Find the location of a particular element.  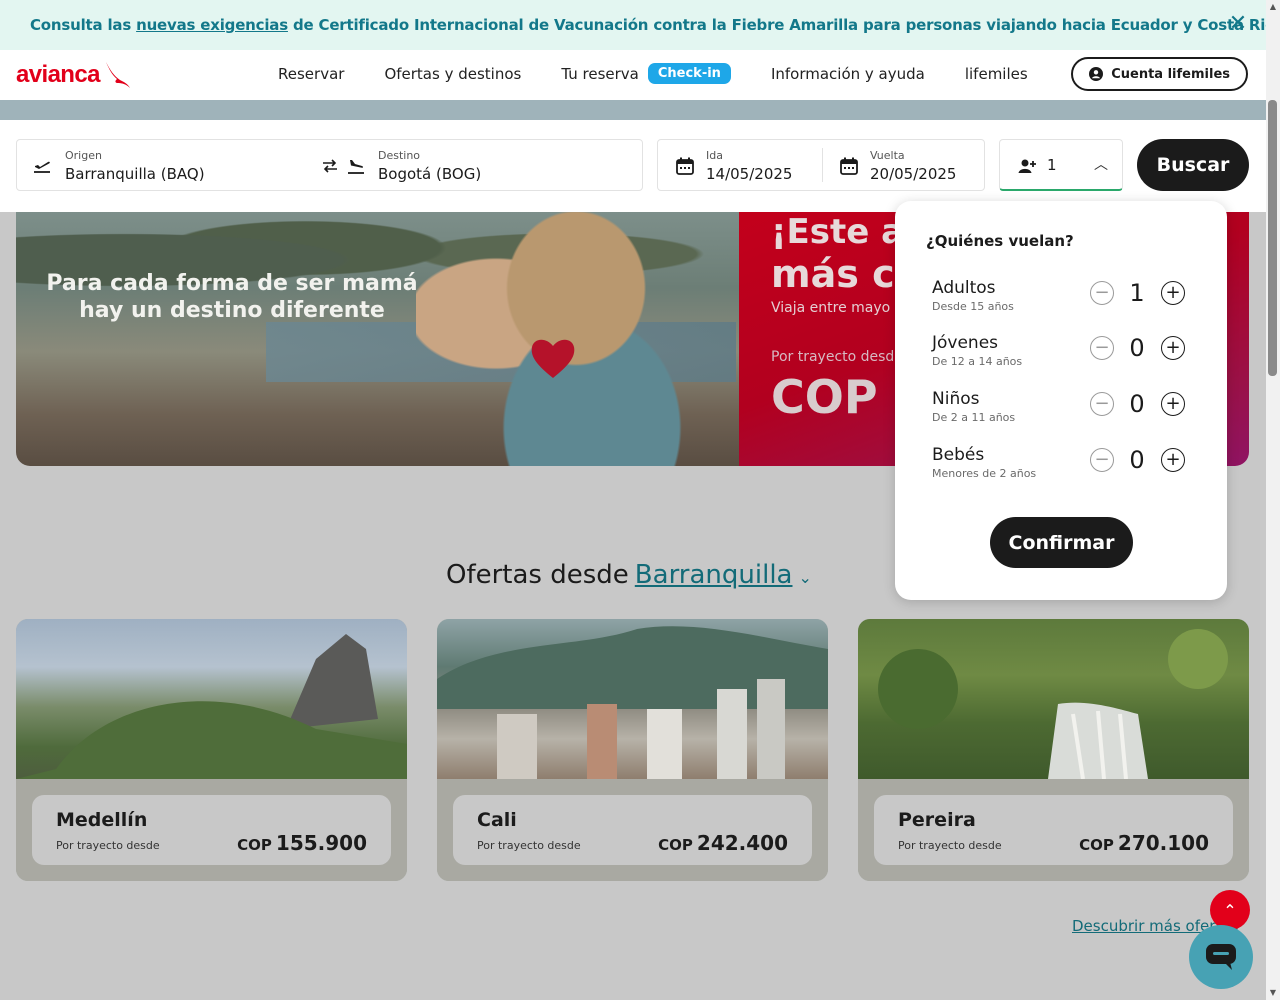

arrow-up-icon: ⌃ is located at coordinates (1230, 910).